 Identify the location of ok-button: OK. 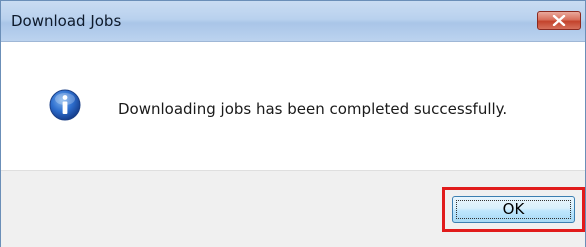
(513, 209).